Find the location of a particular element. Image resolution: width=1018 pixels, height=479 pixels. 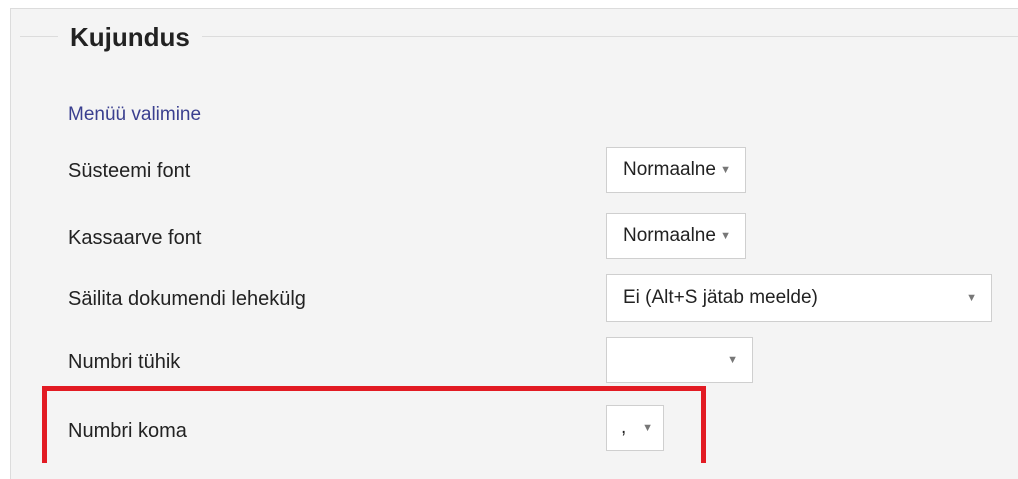

keep-page-select: Ei (Alt+S jätab meelde) ▼ is located at coordinates (799, 298).